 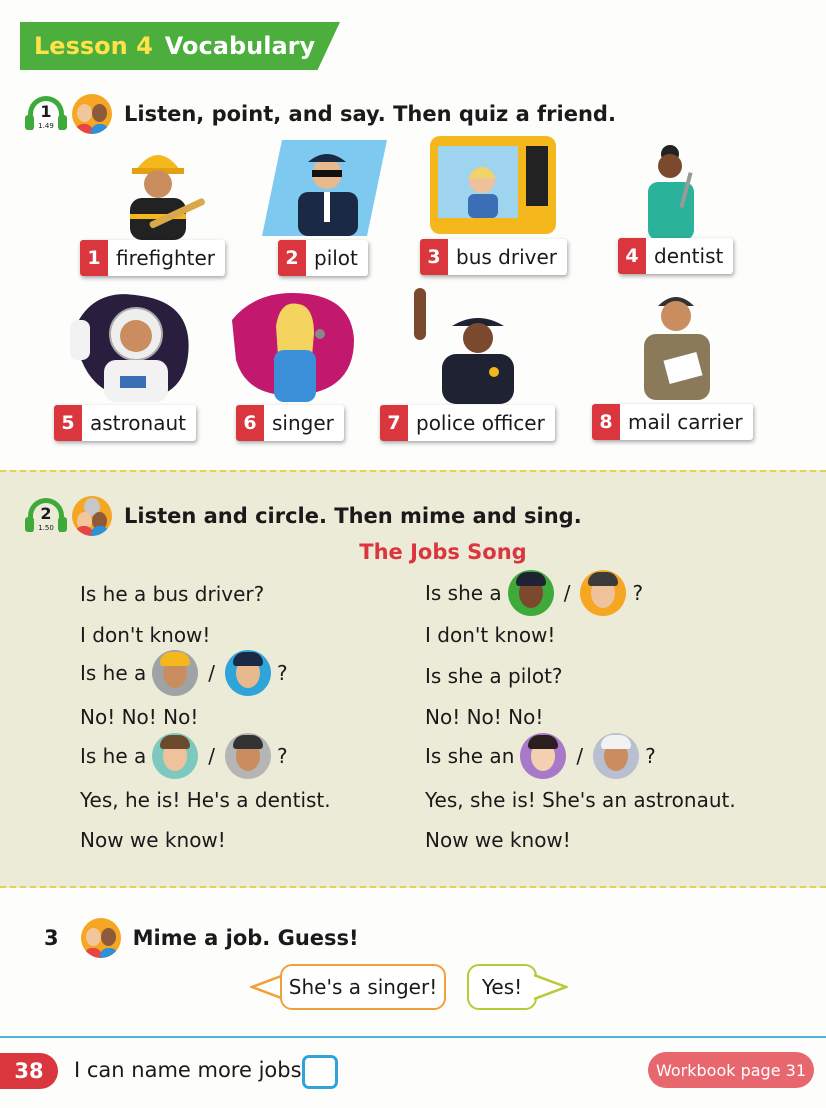 What do you see at coordinates (543, 756) in the screenshot?
I see `singer-face-option` at bounding box center [543, 756].